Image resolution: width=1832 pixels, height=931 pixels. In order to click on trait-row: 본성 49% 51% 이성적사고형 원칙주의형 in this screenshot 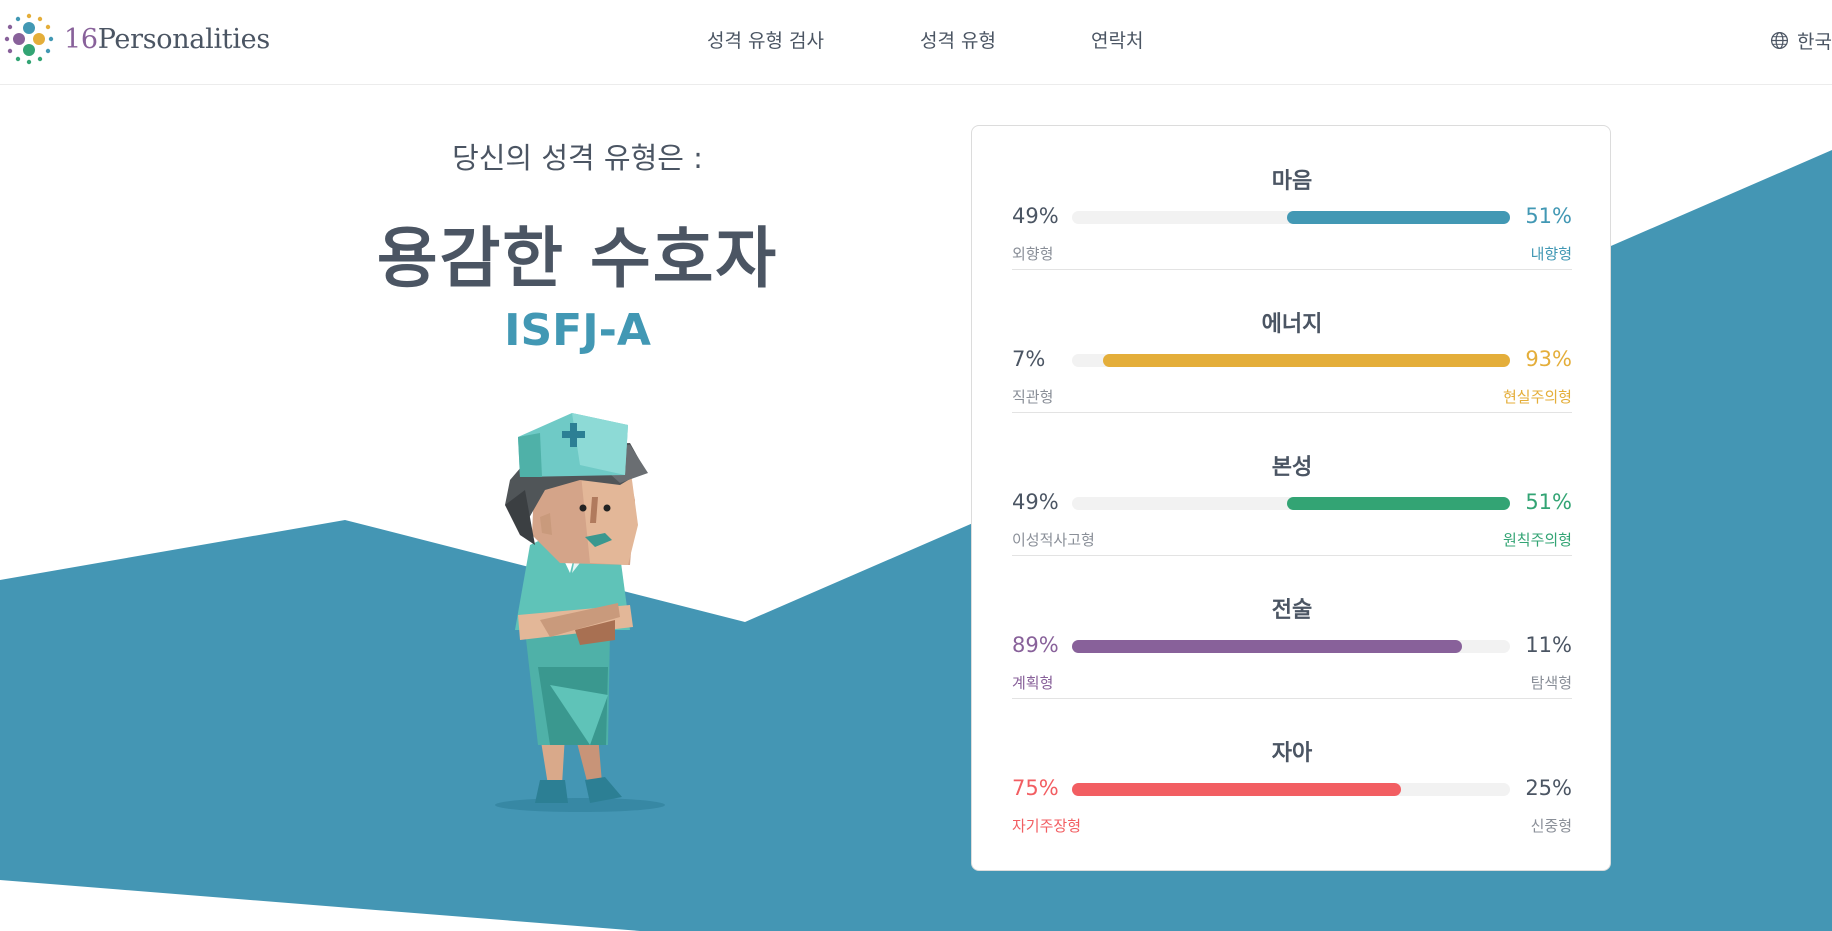, I will do `click(1292, 483)`.